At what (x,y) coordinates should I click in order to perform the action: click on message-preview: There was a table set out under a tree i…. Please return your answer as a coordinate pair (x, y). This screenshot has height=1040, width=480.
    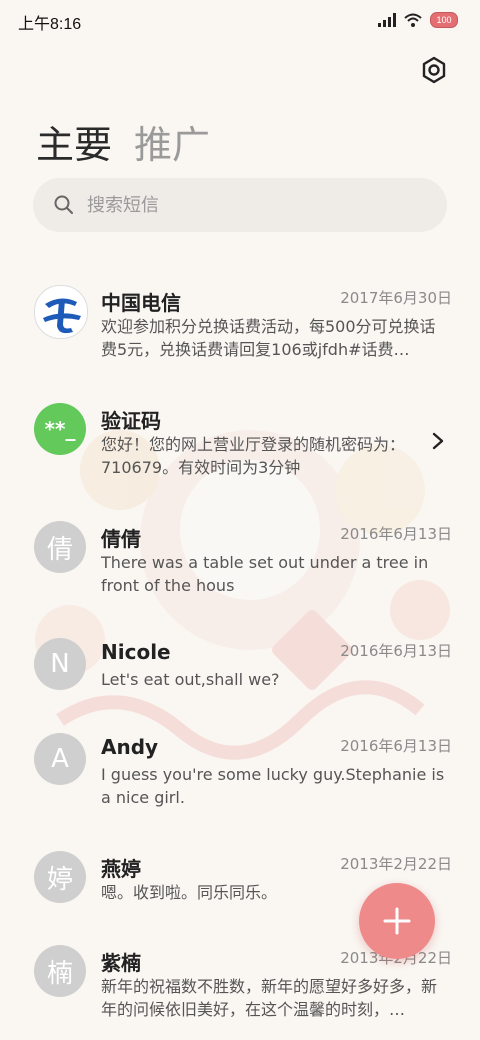
    Looking at the image, I should click on (265, 574).